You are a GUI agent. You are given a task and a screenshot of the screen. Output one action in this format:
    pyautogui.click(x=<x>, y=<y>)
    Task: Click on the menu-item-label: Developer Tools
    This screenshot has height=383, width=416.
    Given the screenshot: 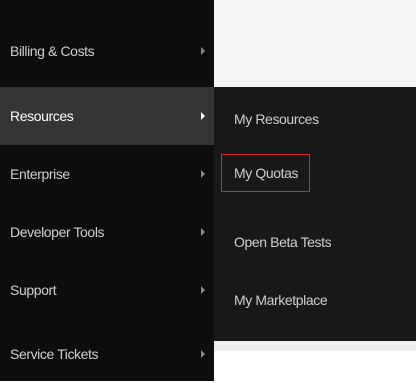 What is the action you would take?
    pyautogui.click(x=57, y=232)
    